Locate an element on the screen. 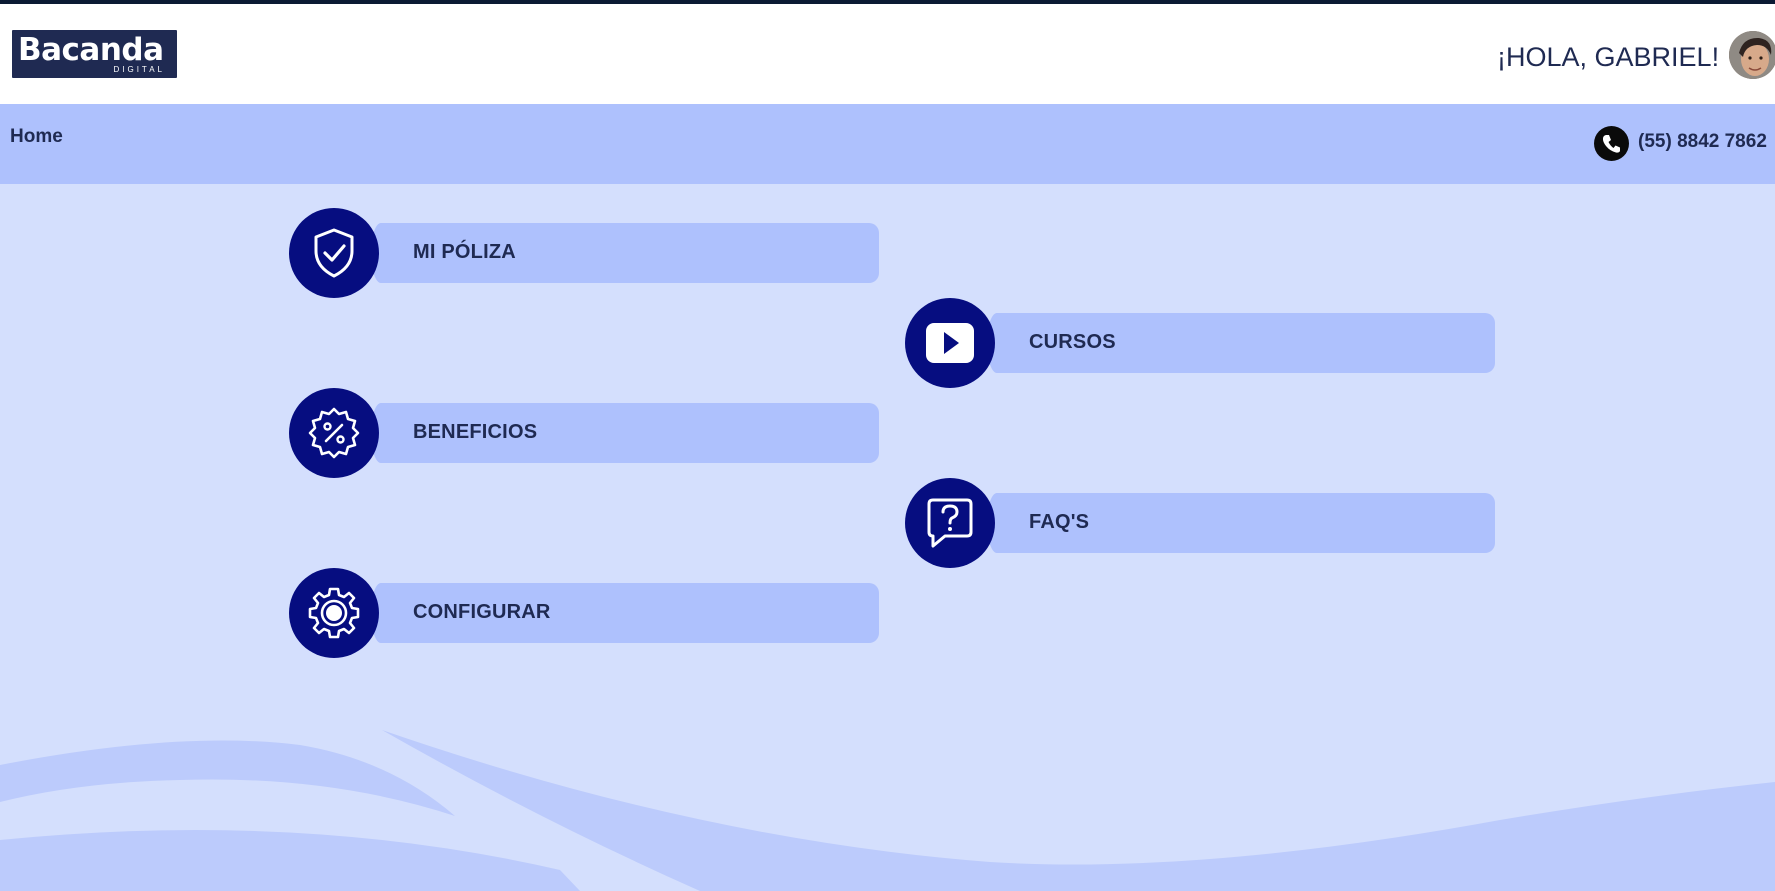  shield-check-icon is located at coordinates (334, 253).